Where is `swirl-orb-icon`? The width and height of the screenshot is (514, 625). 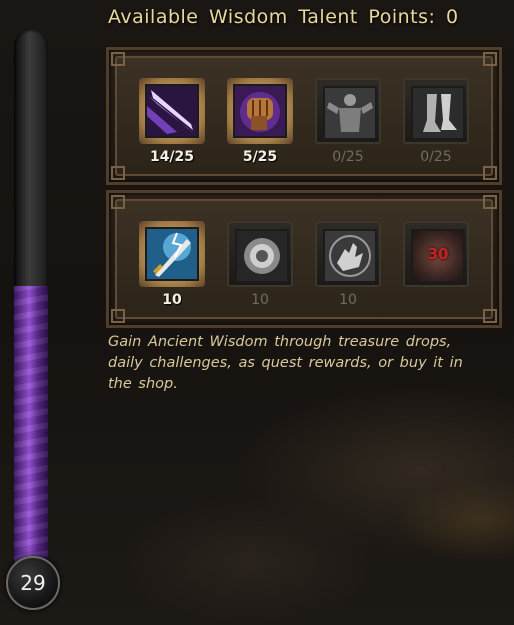 swirl-orb-icon is located at coordinates (262, 256).